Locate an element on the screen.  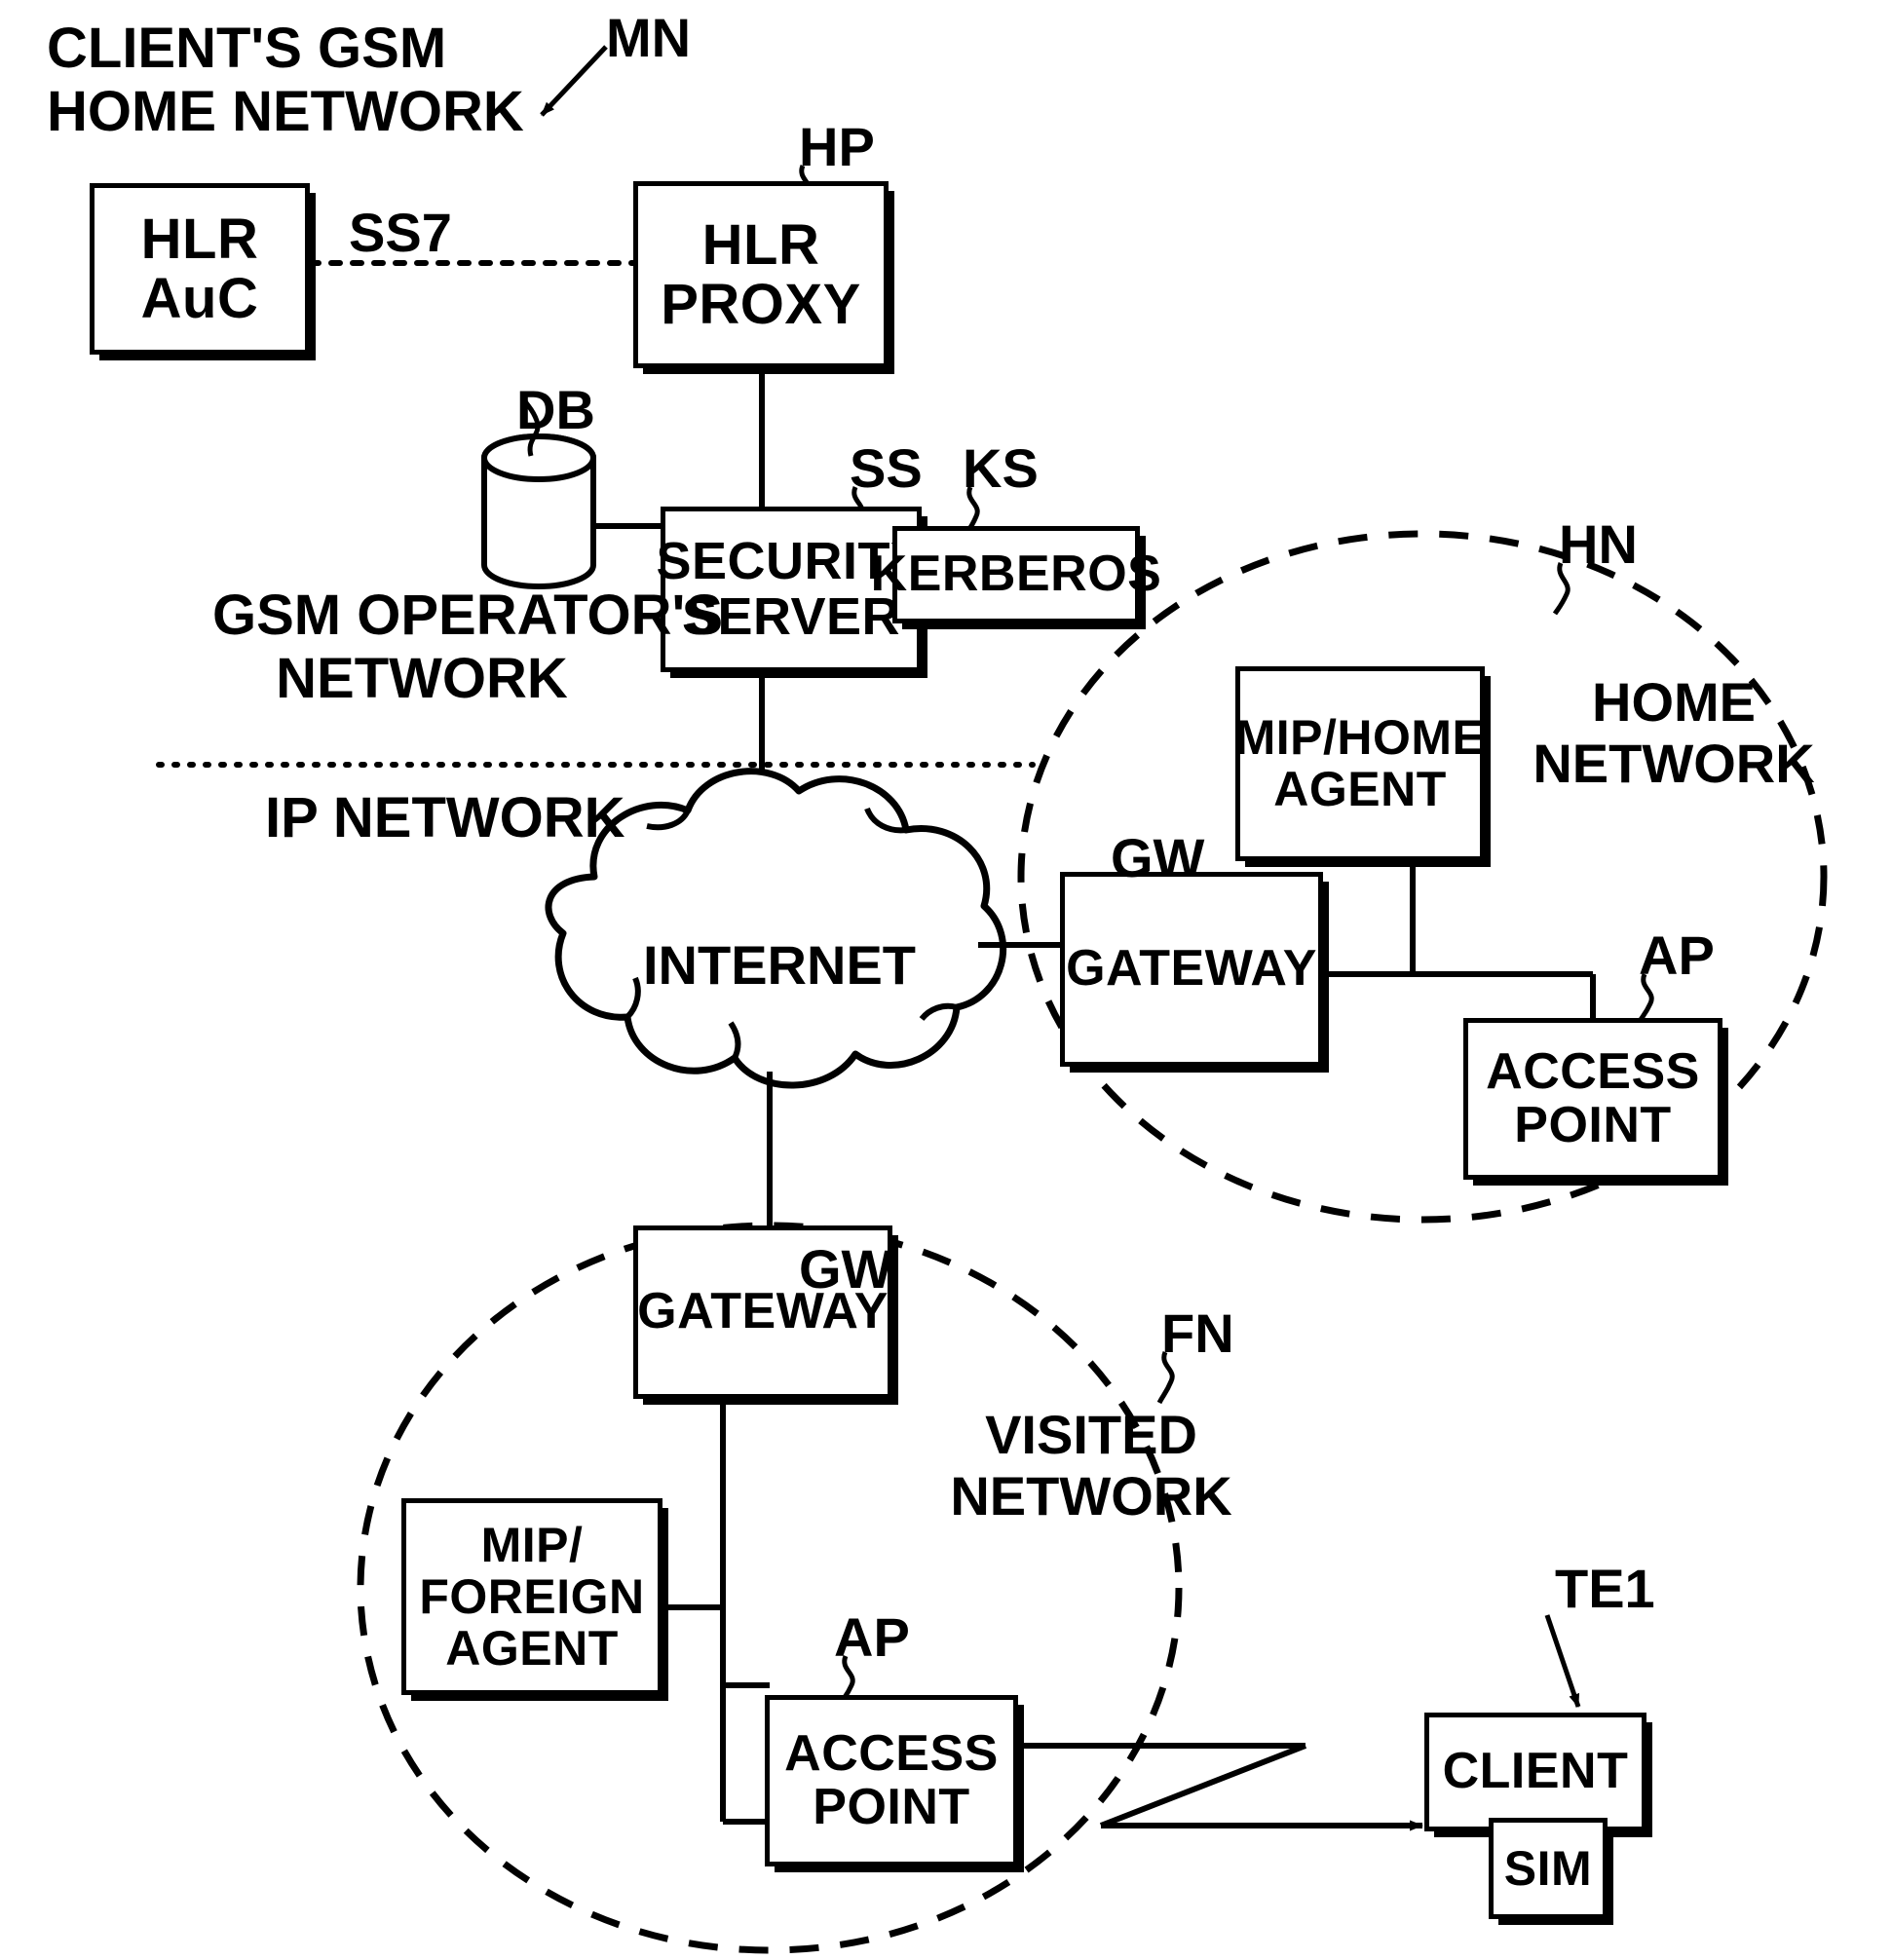
tag-hn: HN is located at coordinates (1598, 544).